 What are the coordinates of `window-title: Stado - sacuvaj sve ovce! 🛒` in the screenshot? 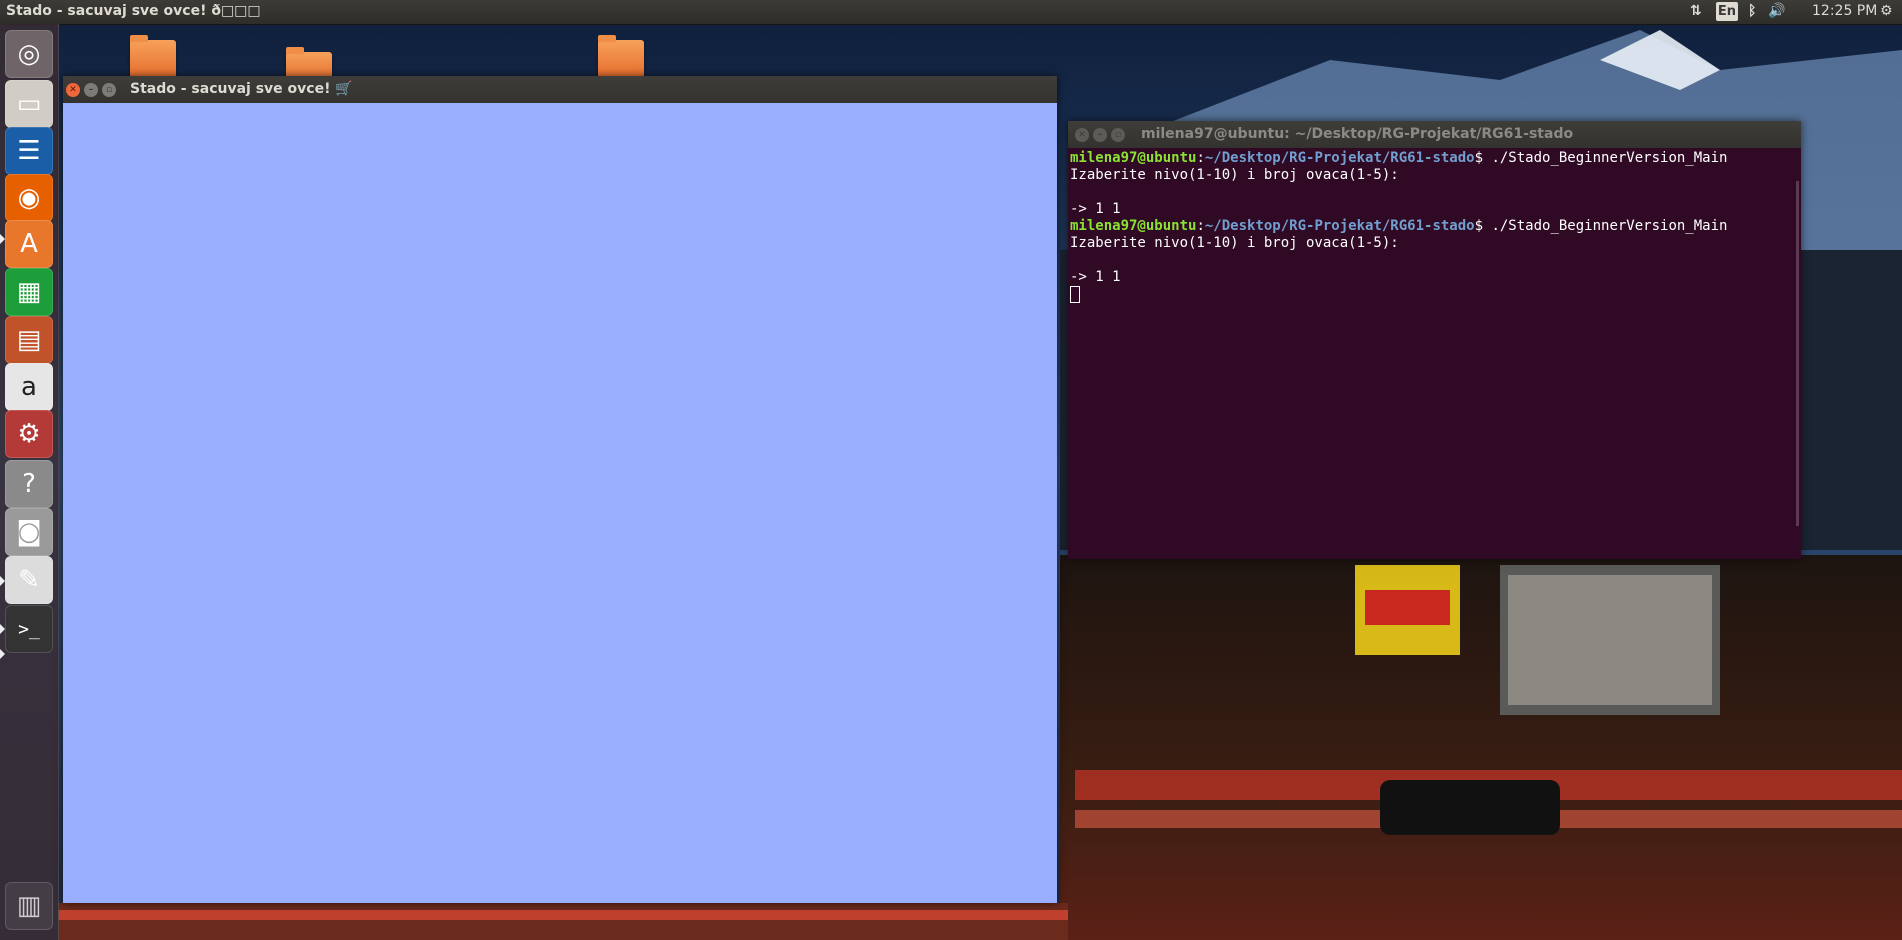 It's located at (241, 89).